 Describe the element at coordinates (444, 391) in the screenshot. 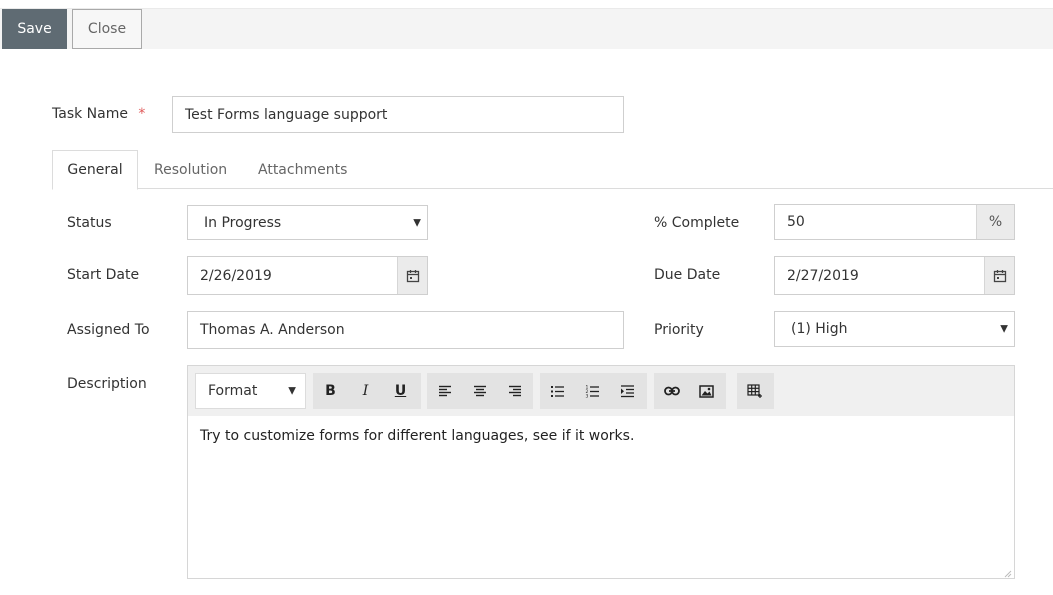

I see `align-left-icon` at that location.